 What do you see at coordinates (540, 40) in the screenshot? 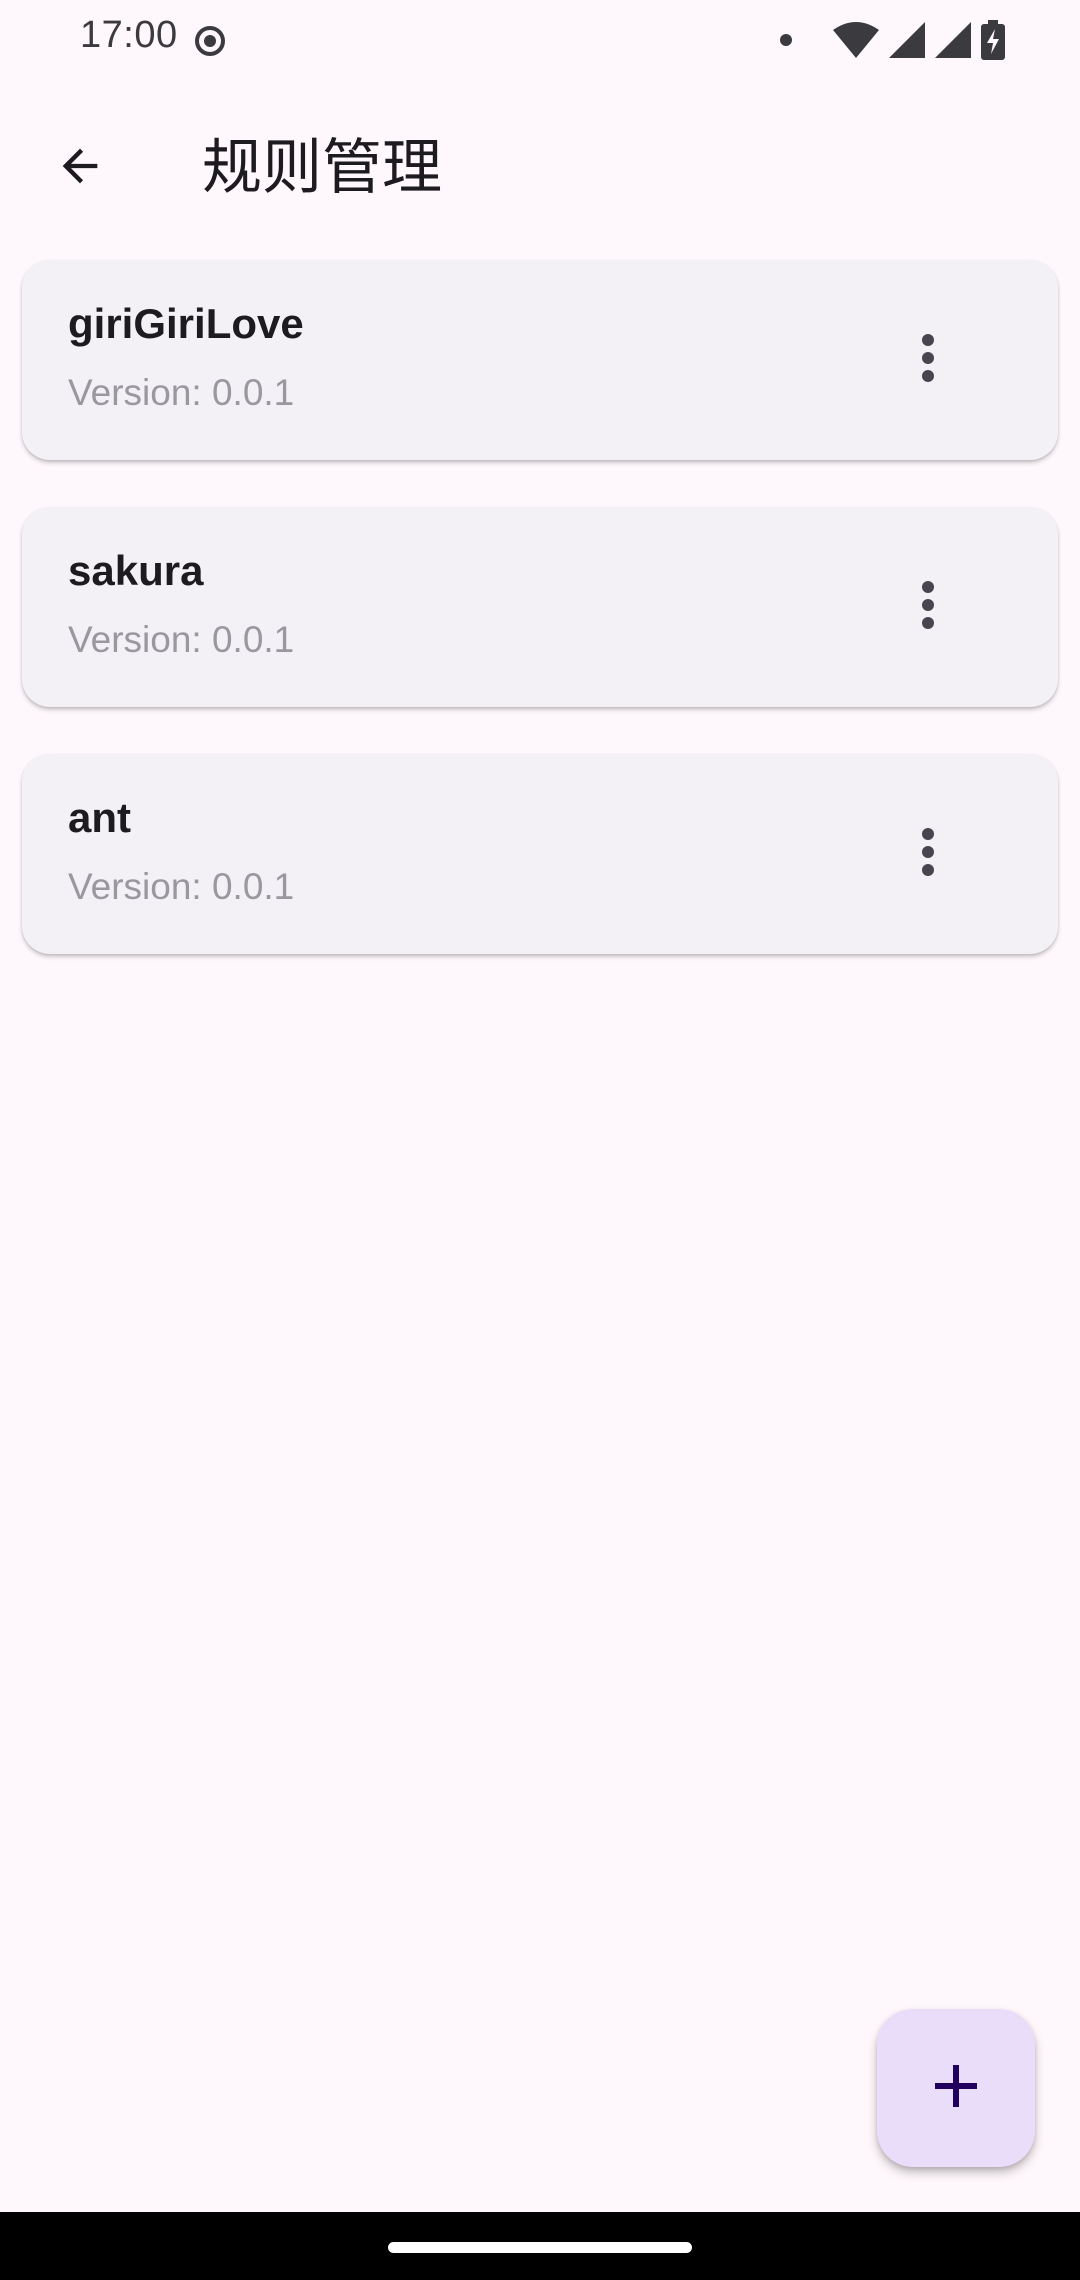
I see `status-bar: 17:00` at bounding box center [540, 40].